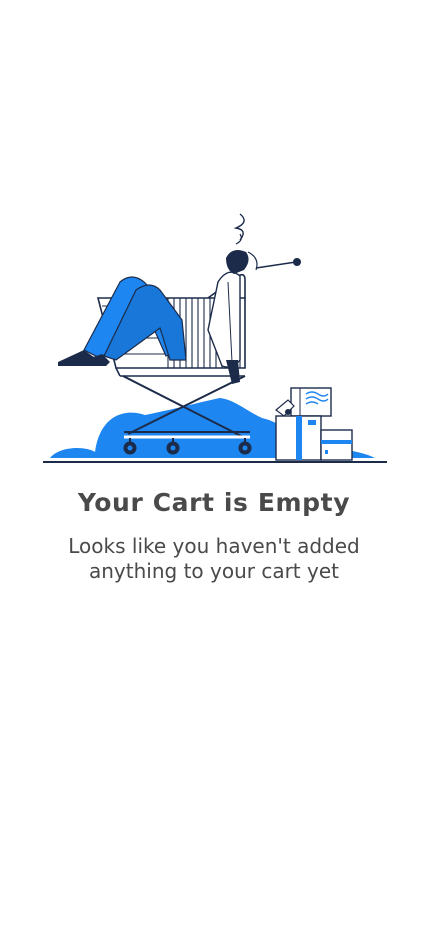 This screenshot has height=926, width=428. What do you see at coordinates (314, 424) in the screenshot?
I see `boxes-stack` at bounding box center [314, 424].